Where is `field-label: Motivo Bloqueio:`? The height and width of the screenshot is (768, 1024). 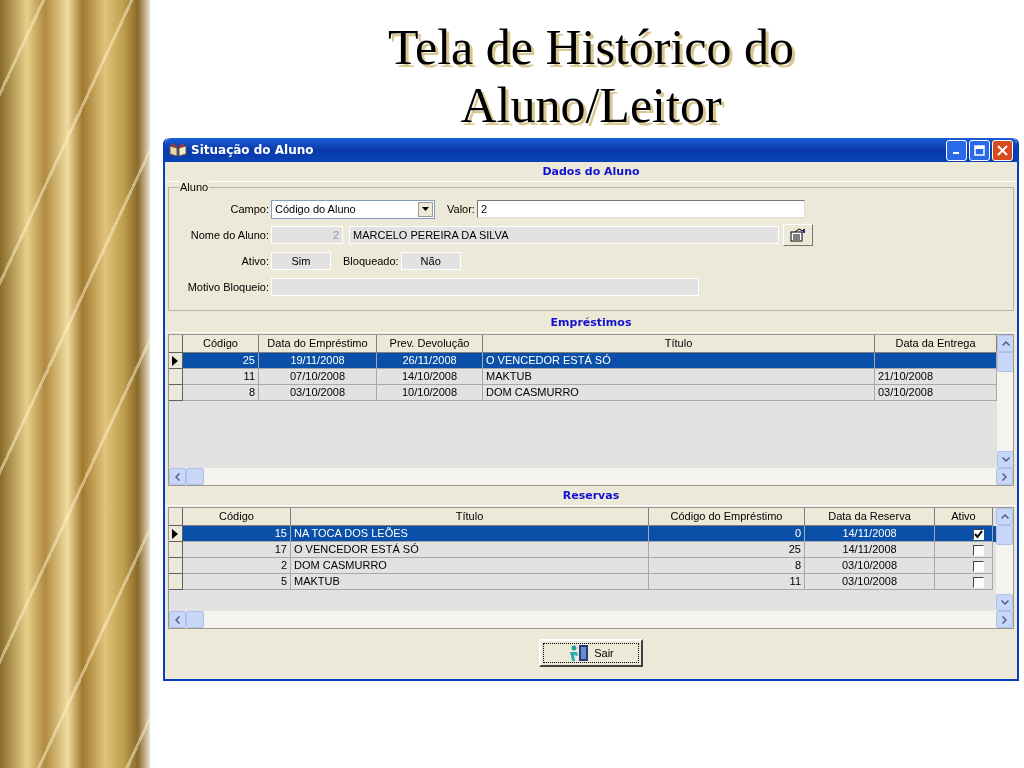
field-label: Motivo Bloqueio: is located at coordinates (228, 287).